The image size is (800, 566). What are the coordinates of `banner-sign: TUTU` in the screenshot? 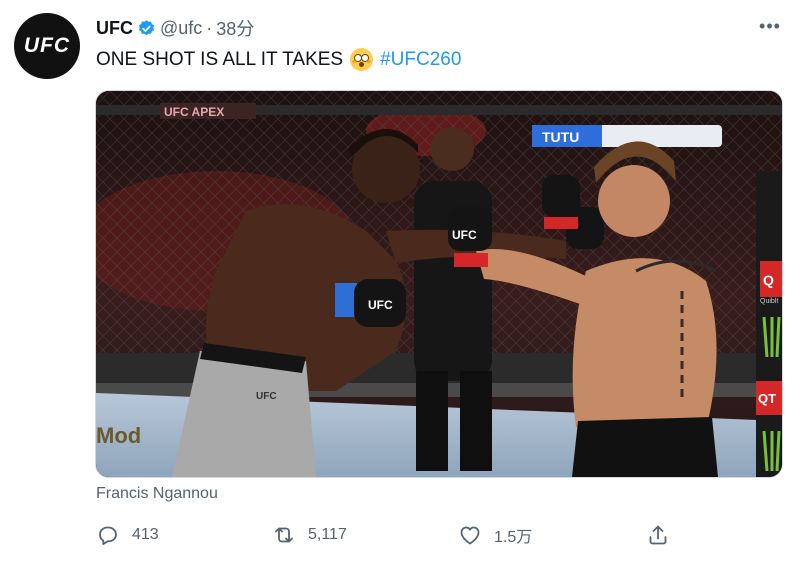 It's located at (560, 137).